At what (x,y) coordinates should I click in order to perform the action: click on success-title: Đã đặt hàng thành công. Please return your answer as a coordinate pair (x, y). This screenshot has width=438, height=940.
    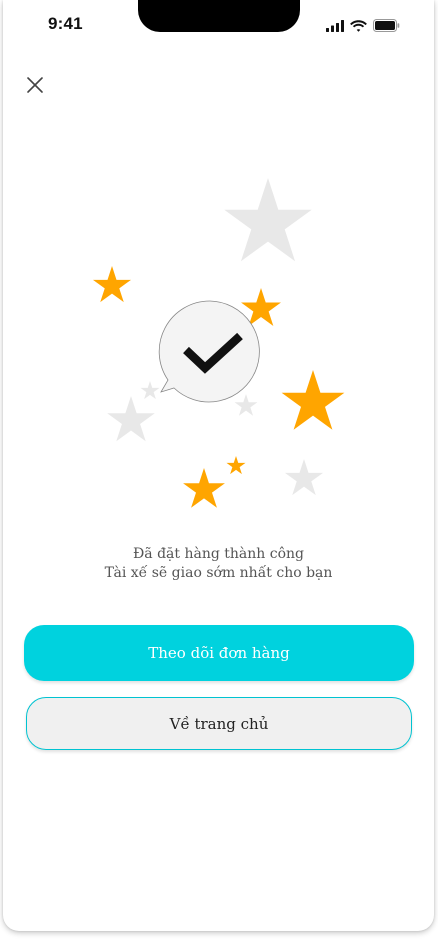
    Looking at the image, I should click on (218, 554).